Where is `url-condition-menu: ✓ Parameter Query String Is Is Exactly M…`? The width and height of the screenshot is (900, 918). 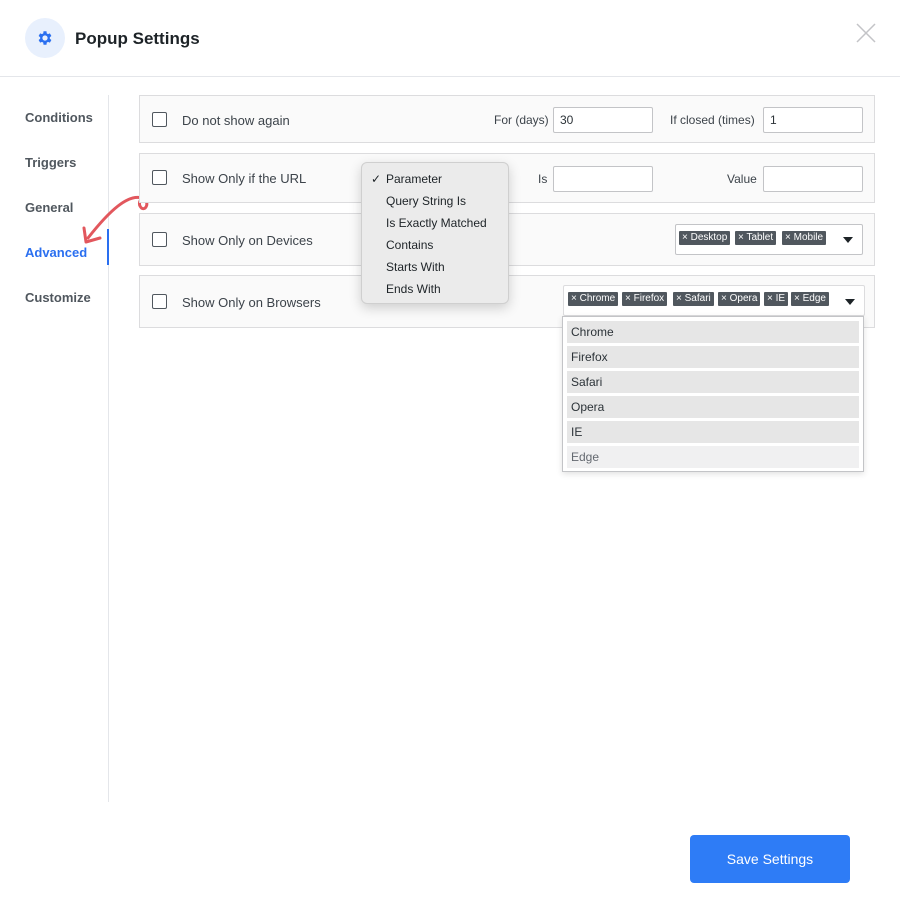
url-condition-menu: ✓ Parameter Query String Is Is Exactly M… is located at coordinates (435, 233).